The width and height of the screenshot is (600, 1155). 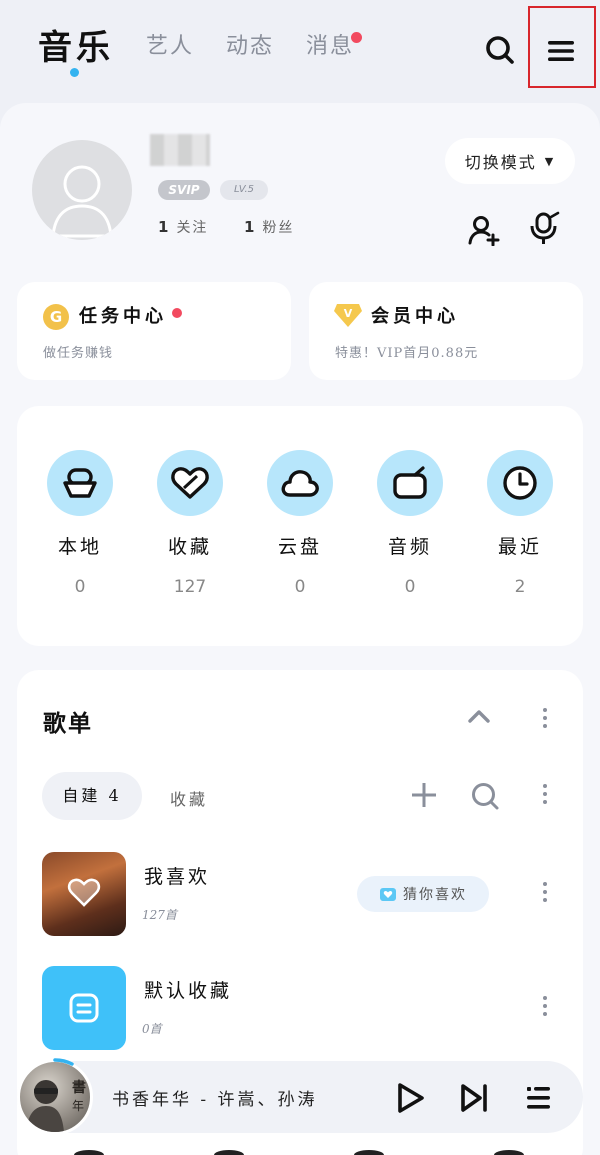 I want to click on add-playlist-button, so click(x=424, y=795).